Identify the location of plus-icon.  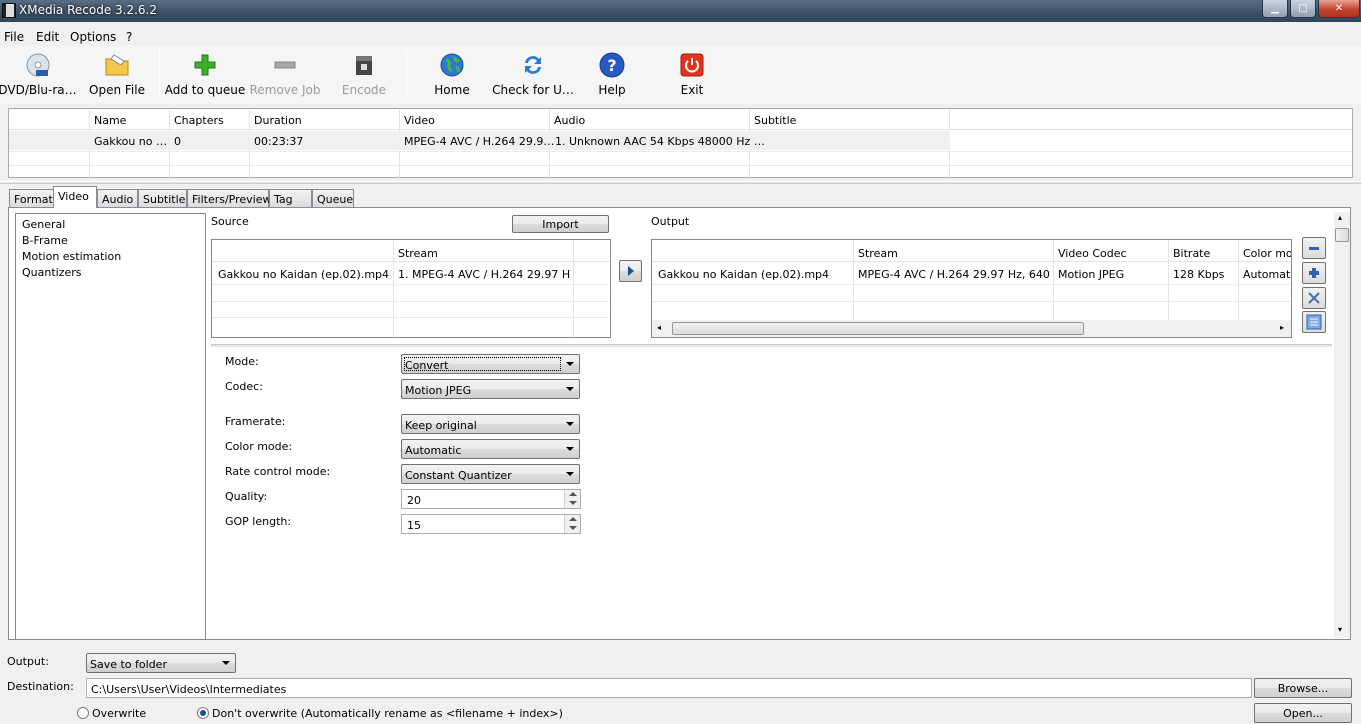
(1314, 273).